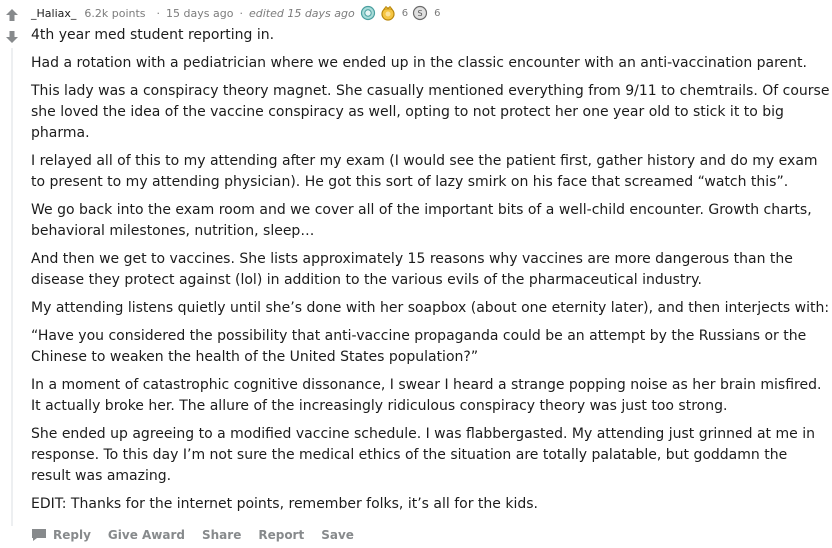 This screenshot has height=548, width=832. I want to click on vote-column, so click(12, 26).